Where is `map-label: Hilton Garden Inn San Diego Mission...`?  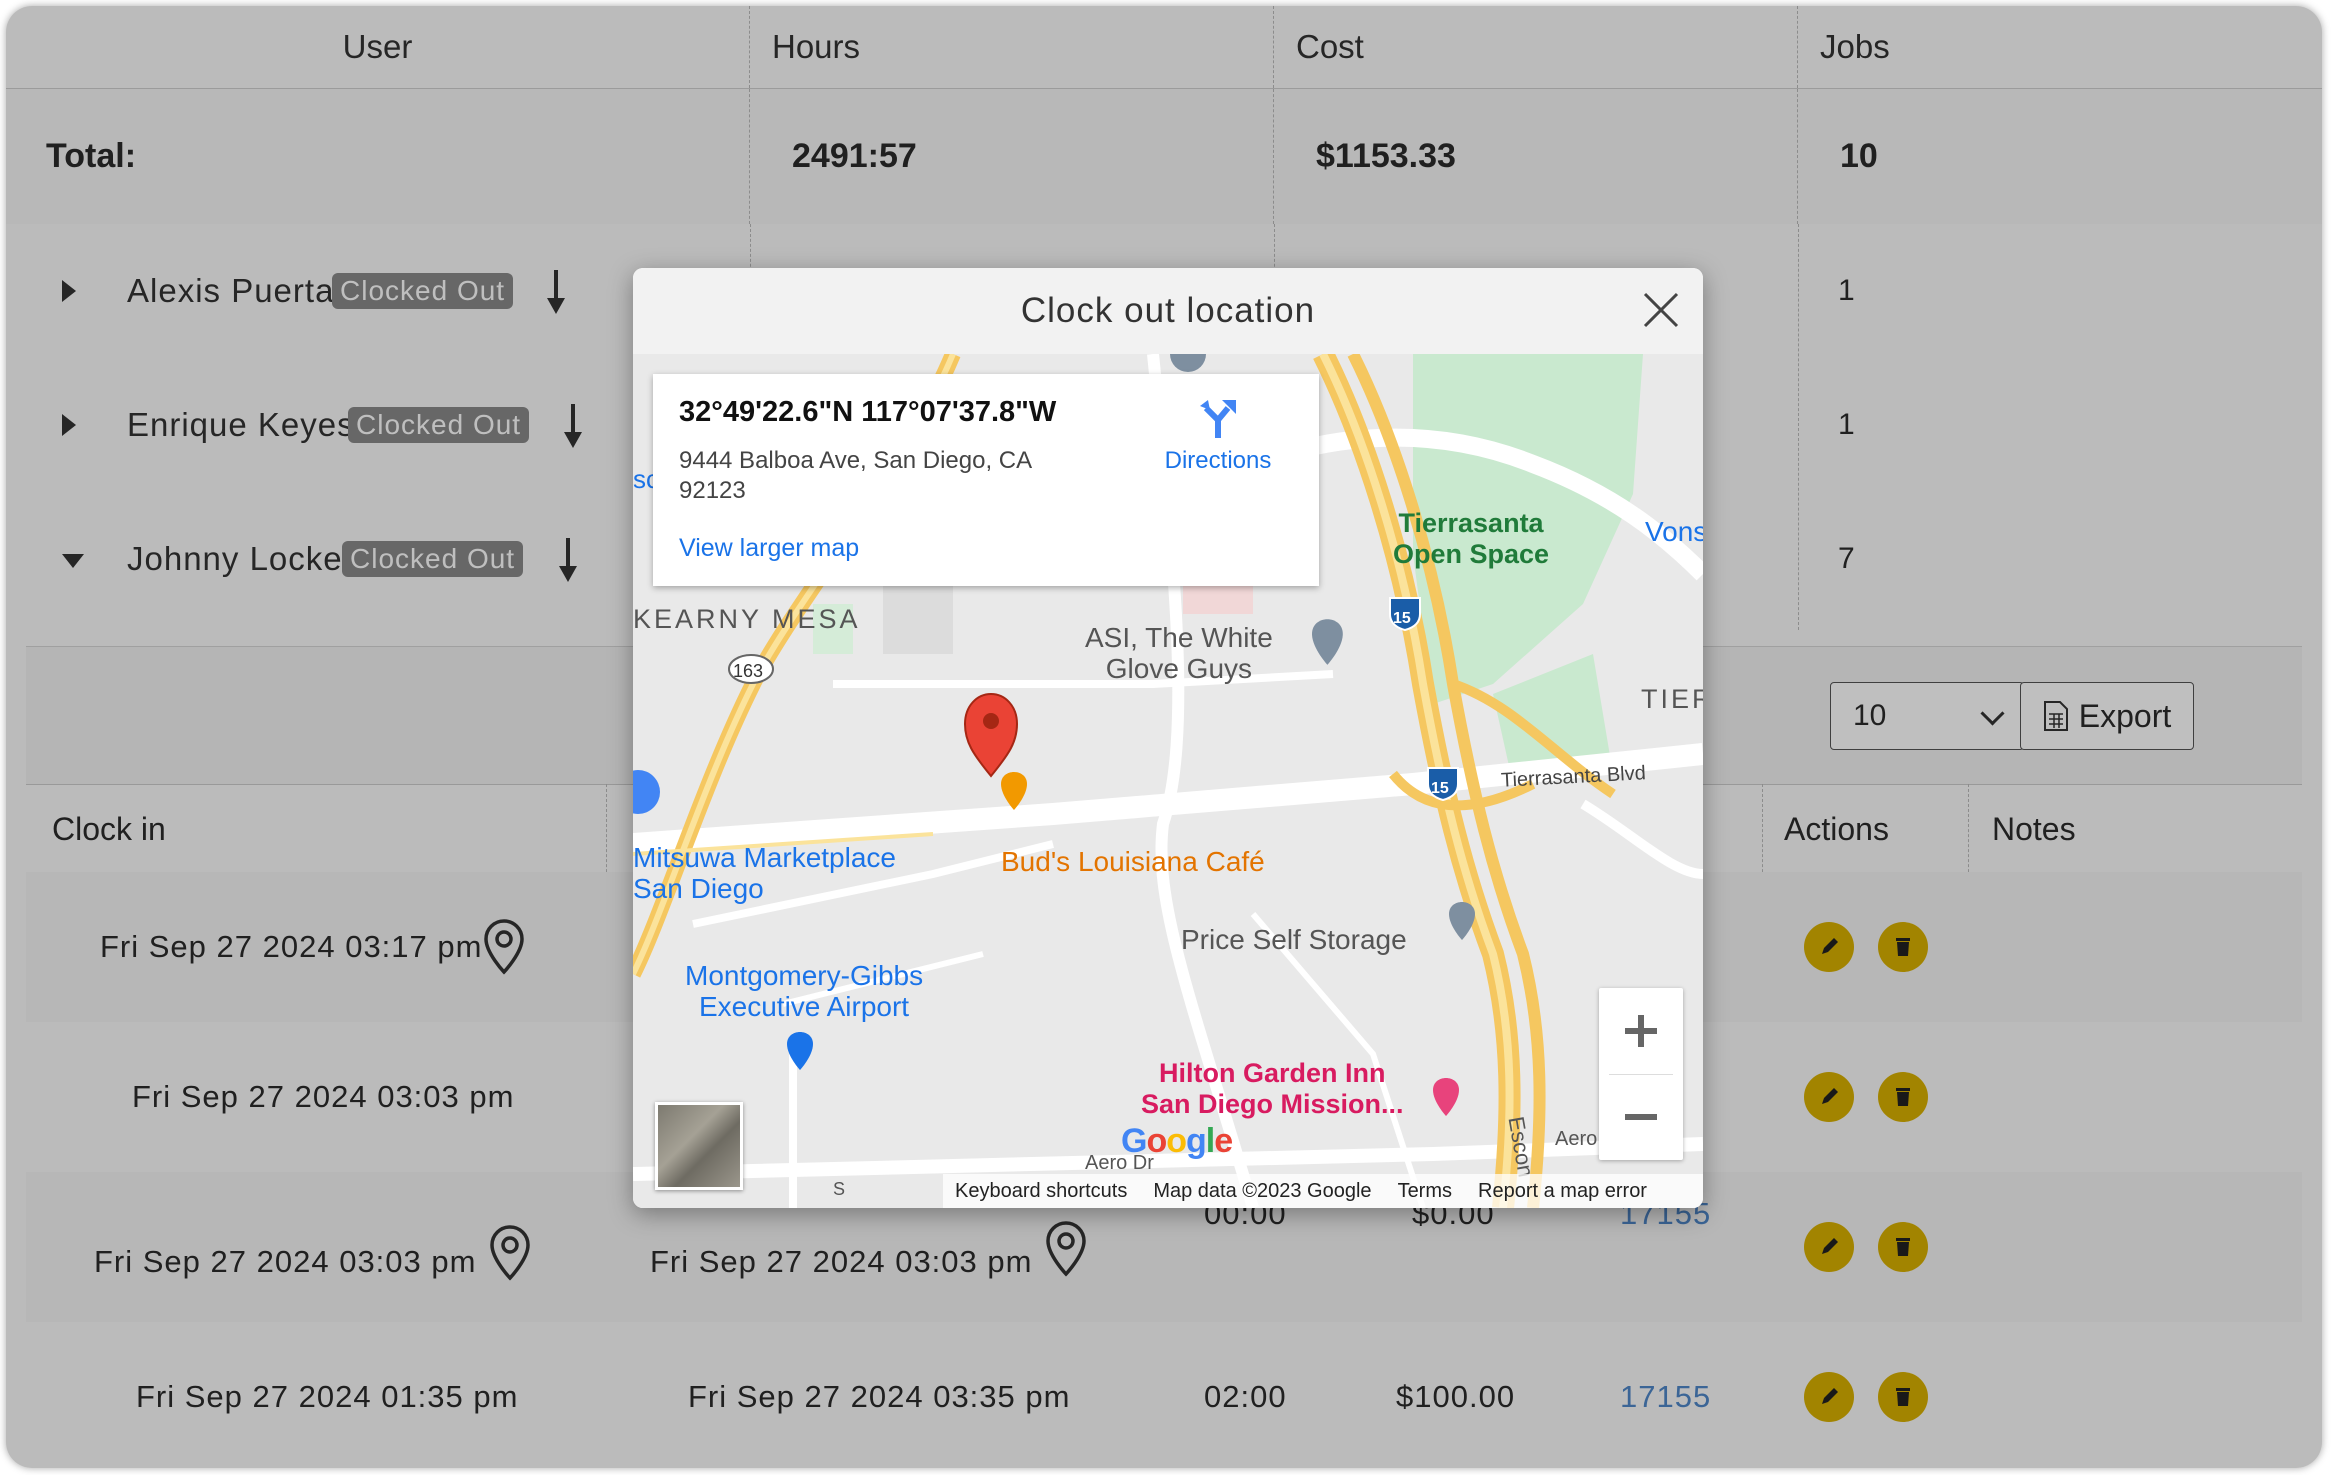 map-label: Hilton Garden Inn San Diego Mission... is located at coordinates (1272, 1088).